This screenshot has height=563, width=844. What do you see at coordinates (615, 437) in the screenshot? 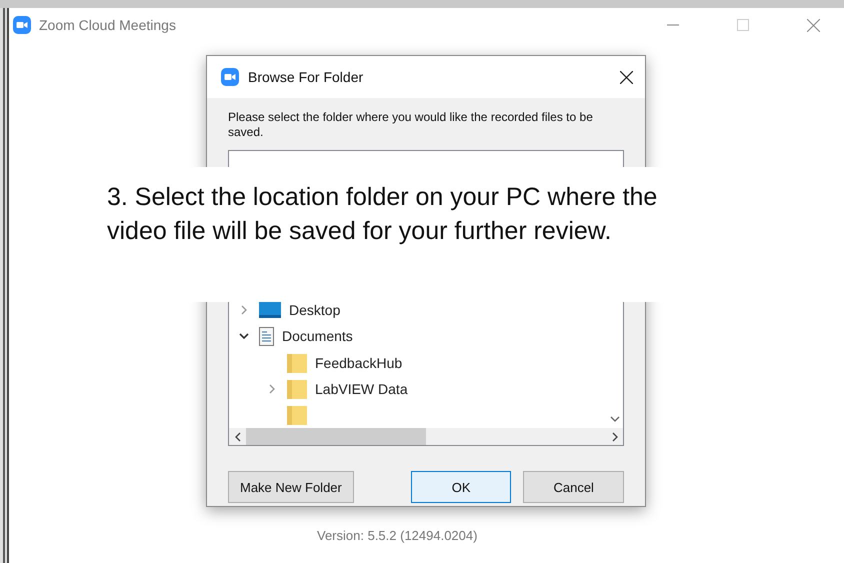
I see `chevron-right-icon` at bounding box center [615, 437].